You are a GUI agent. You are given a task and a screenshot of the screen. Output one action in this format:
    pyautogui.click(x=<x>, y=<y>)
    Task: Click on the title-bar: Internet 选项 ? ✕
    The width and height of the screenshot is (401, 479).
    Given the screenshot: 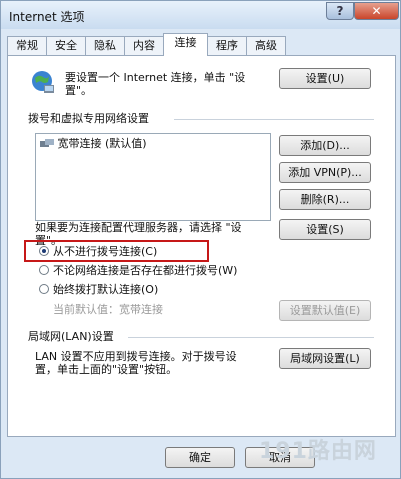 What is the action you would take?
    pyautogui.click(x=200, y=15)
    